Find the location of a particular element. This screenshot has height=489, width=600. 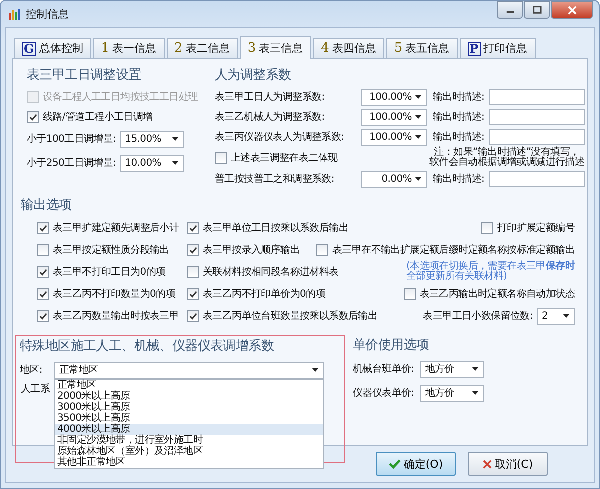

checkbox-label: 表三甲不打印工日为0的项 is located at coordinates (109, 272).